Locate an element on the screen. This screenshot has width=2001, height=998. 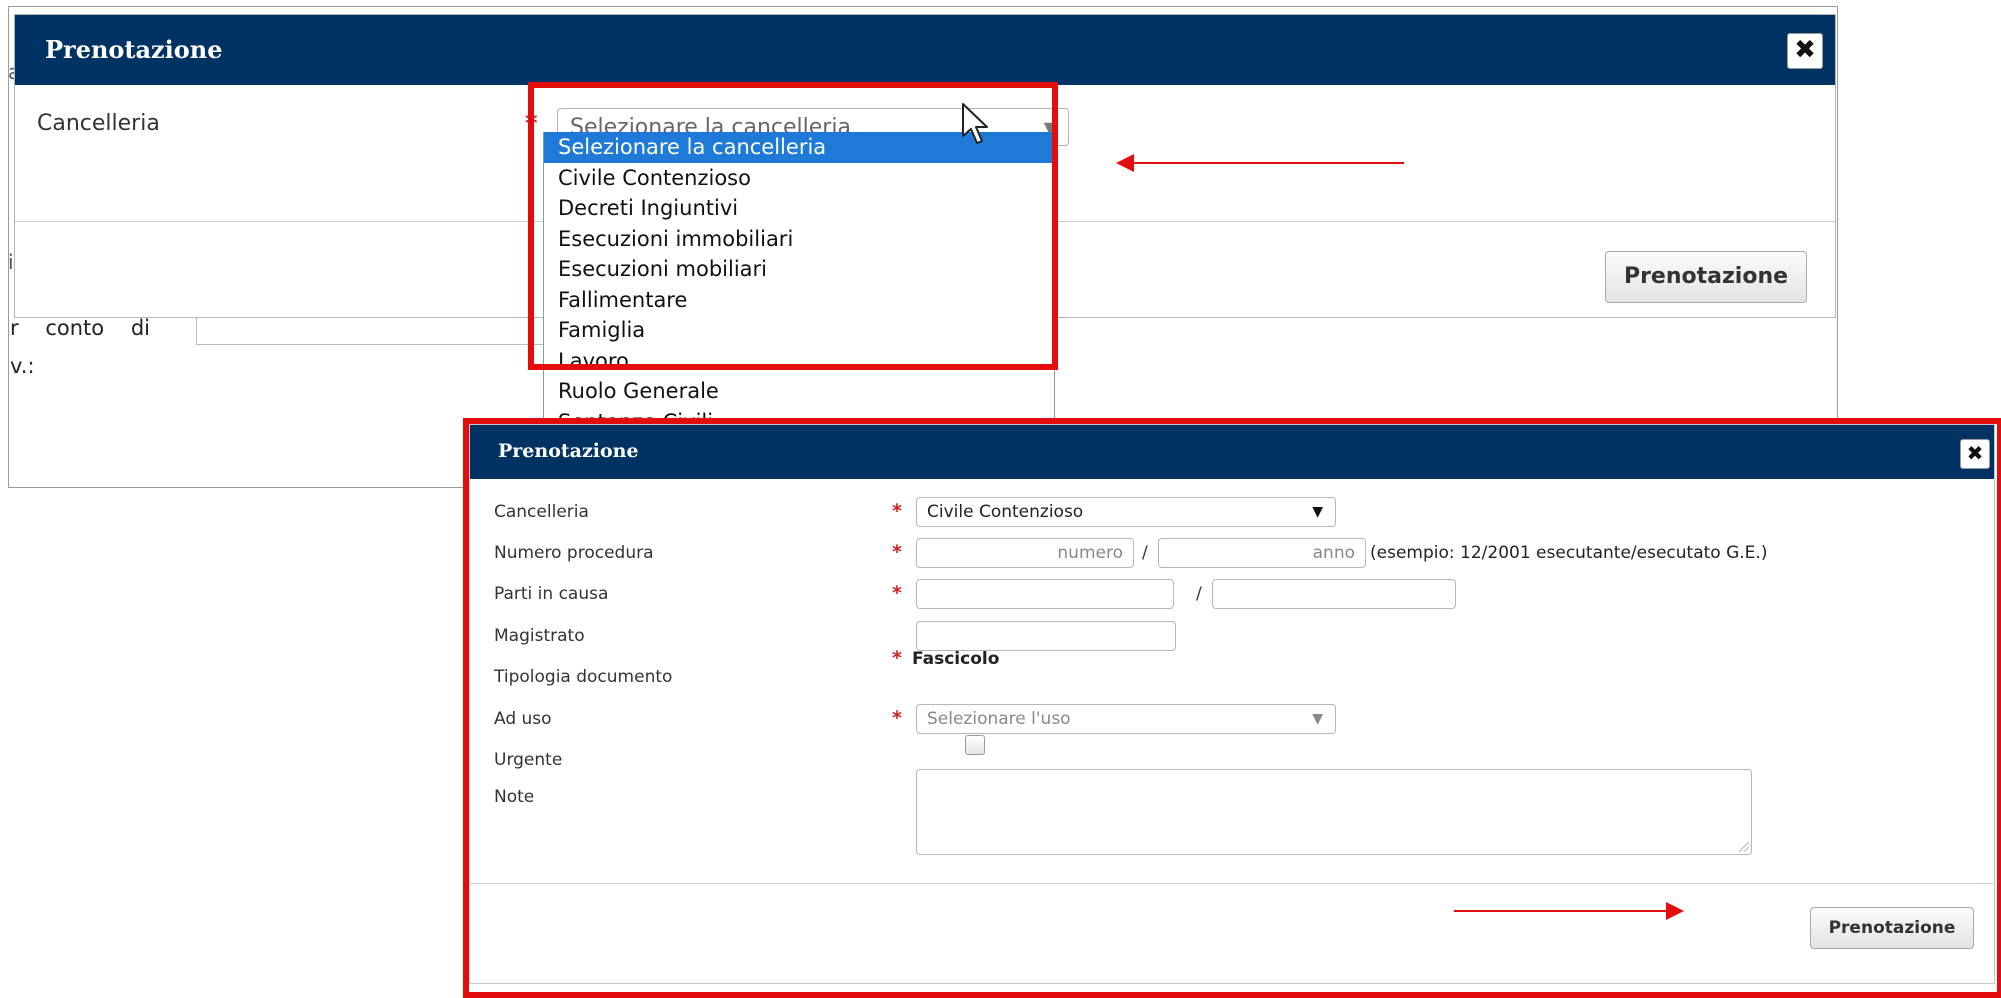
cancelleria-label: Cancelleria is located at coordinates (98, 123).